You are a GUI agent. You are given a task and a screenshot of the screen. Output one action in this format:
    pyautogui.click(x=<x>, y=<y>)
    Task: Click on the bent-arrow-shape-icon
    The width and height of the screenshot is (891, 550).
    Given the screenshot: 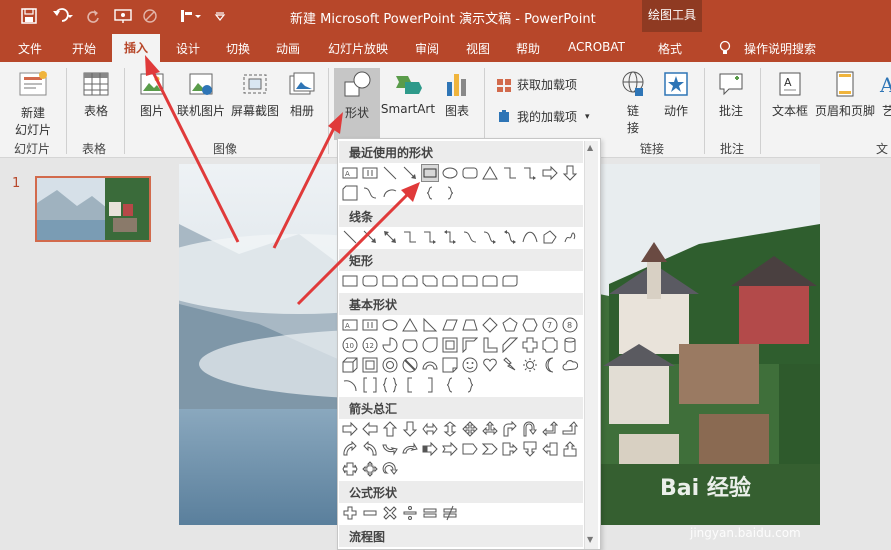 What is the action you would take?
    pyautogui.click(x=510, y=429)
    